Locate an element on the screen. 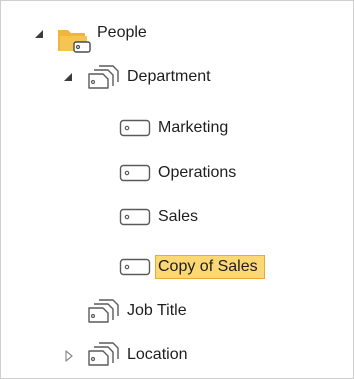 Image resolution: width=354 pixels, height=379 pixels. collapsed-arrow-icon is located at coordinates (69, 356).